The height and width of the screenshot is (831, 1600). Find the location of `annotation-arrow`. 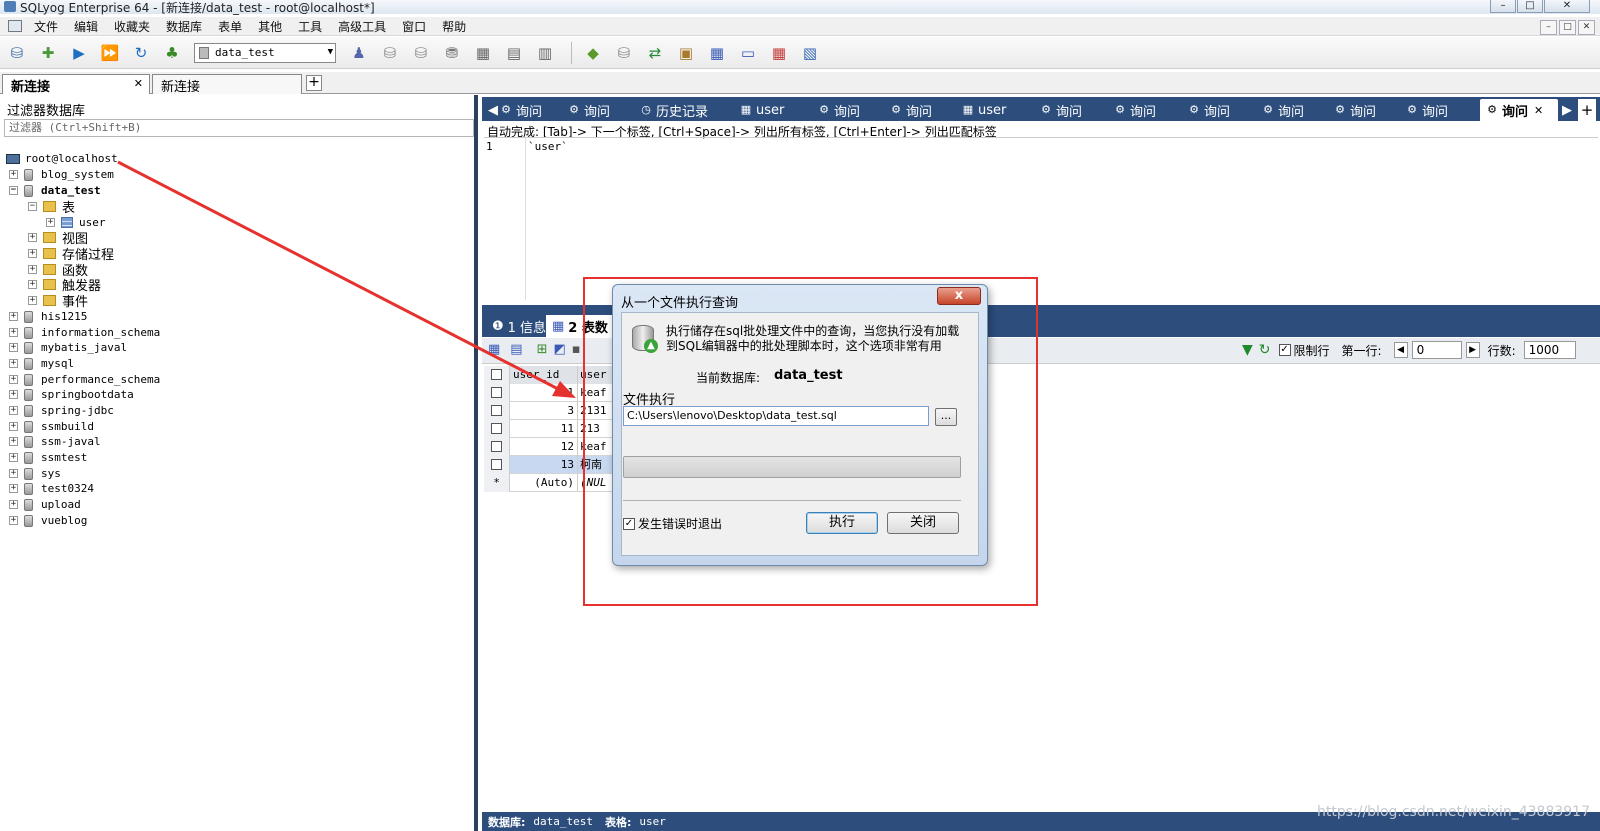

annotation-arrow is located at coordinates (346, 279).